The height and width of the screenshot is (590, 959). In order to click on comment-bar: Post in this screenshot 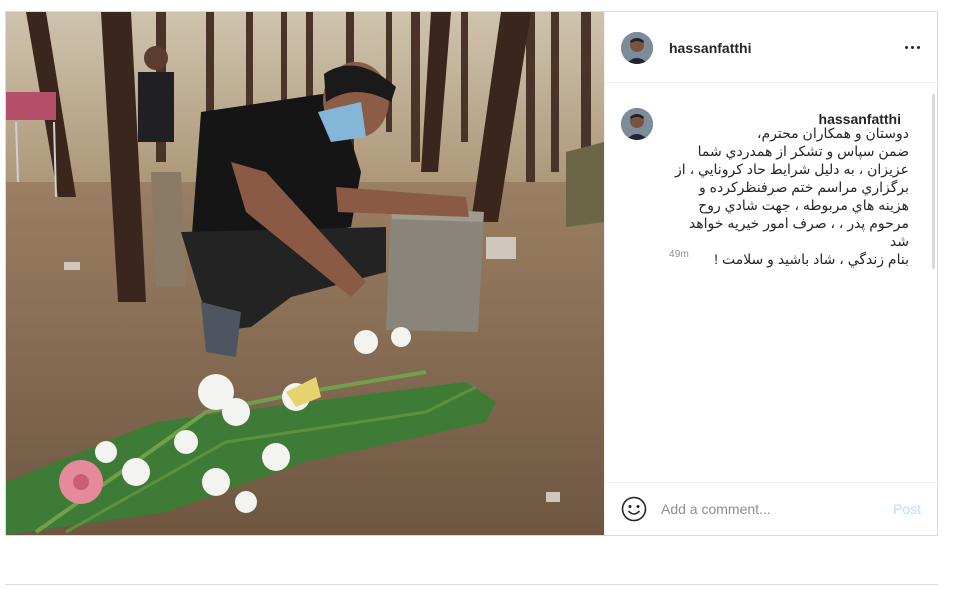, I will do `click(771, 508)`.